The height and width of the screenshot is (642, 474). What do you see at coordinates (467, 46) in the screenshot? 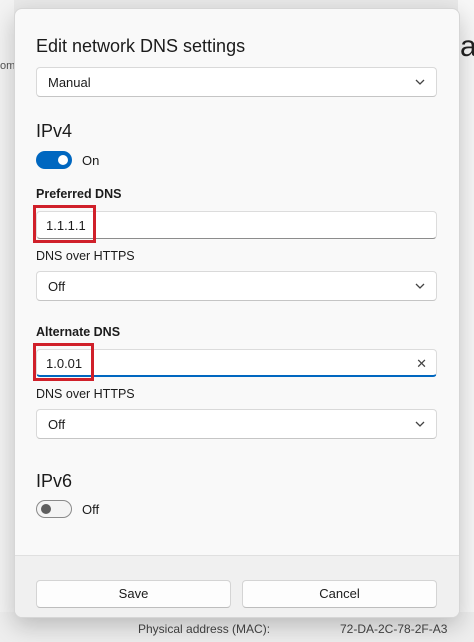
I see `background-title-fragment: av` at bounding box center [467, 46].